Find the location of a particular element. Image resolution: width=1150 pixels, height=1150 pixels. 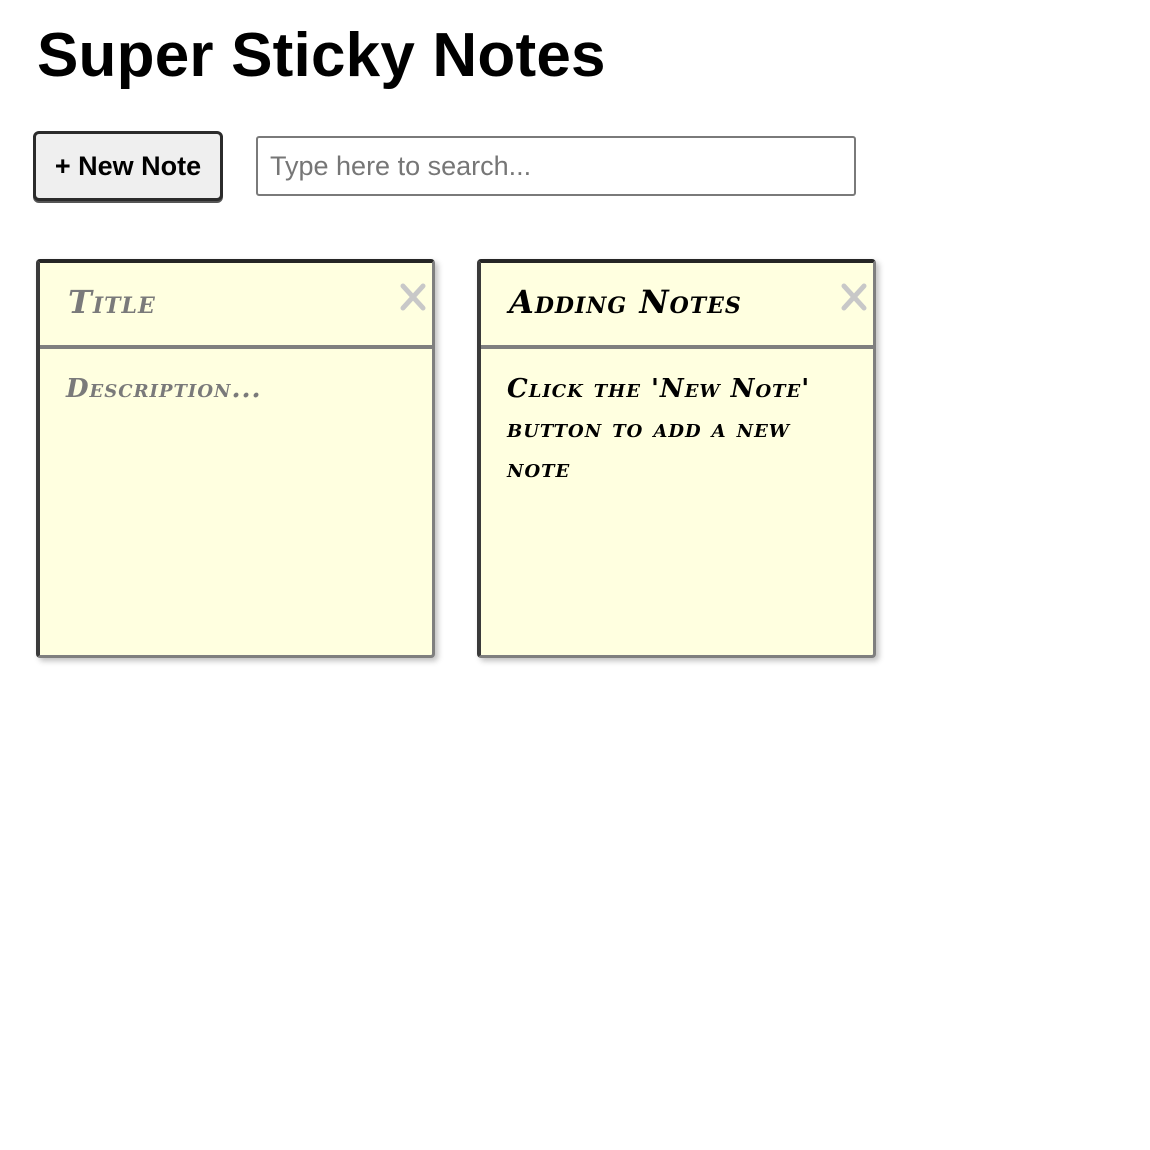

note-title-field: Adding Notes is located at coordinates (625, 302).